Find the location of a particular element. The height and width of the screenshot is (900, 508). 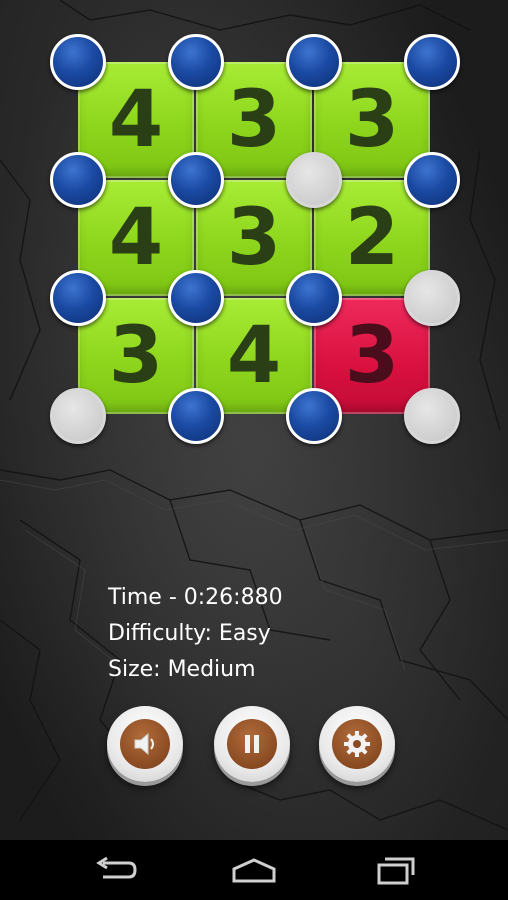

home-icon is located at coordinates (254, 870).